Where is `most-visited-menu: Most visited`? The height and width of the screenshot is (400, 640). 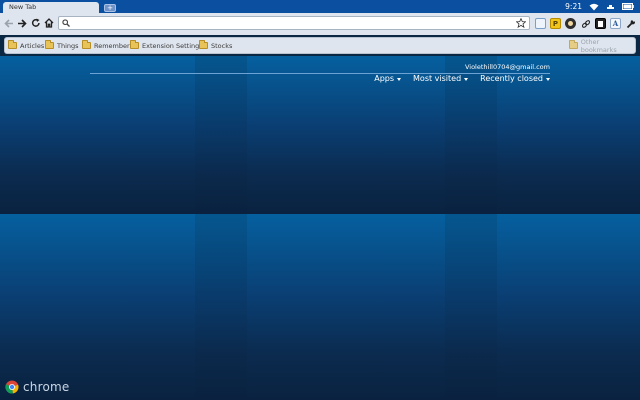 most-visited-menu: Most visited is located at coordinates (441, 78).